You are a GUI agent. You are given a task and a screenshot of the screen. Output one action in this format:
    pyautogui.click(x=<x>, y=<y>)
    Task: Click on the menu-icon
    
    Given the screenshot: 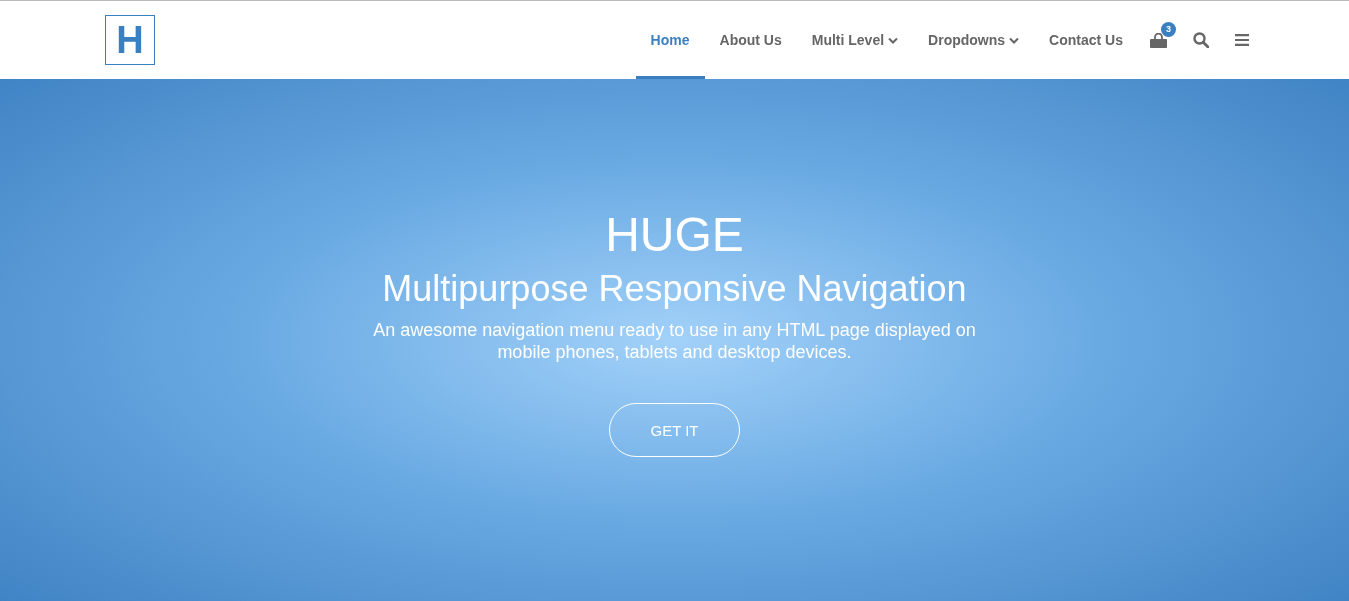 What is the action you would take?
    pyautogui.click(x=1242, y=40)
    